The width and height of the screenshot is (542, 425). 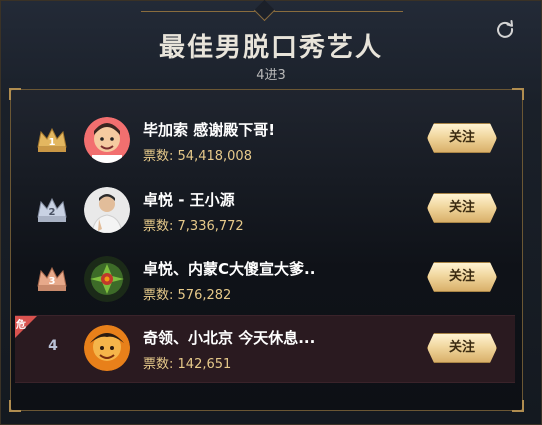 What do you see at coordinates (270, 48) in the screenshot?
I see `page-title: 最佳男脱口秀艺人` at bounding box center [270, 48].